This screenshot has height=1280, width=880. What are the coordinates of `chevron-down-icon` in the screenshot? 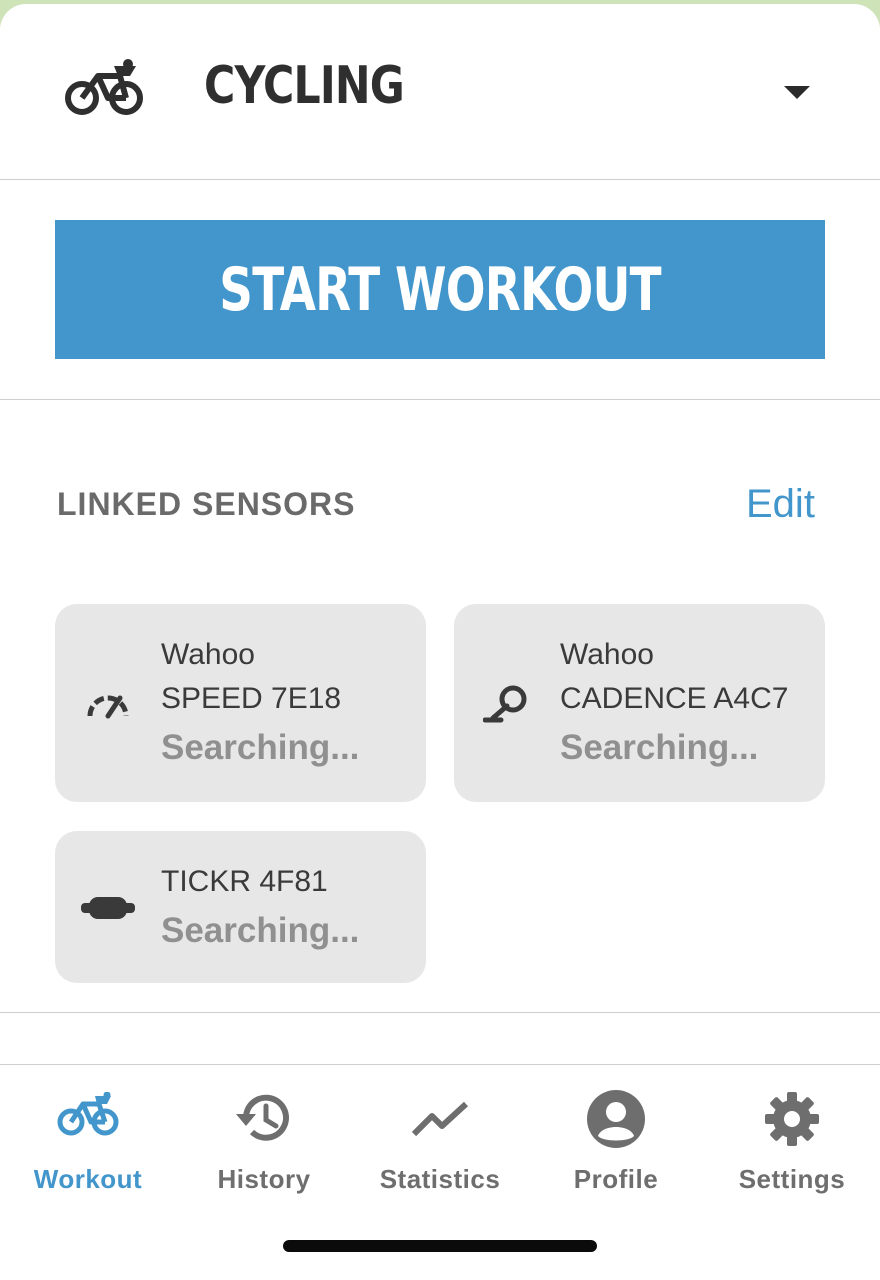 It's located at (797, 92).